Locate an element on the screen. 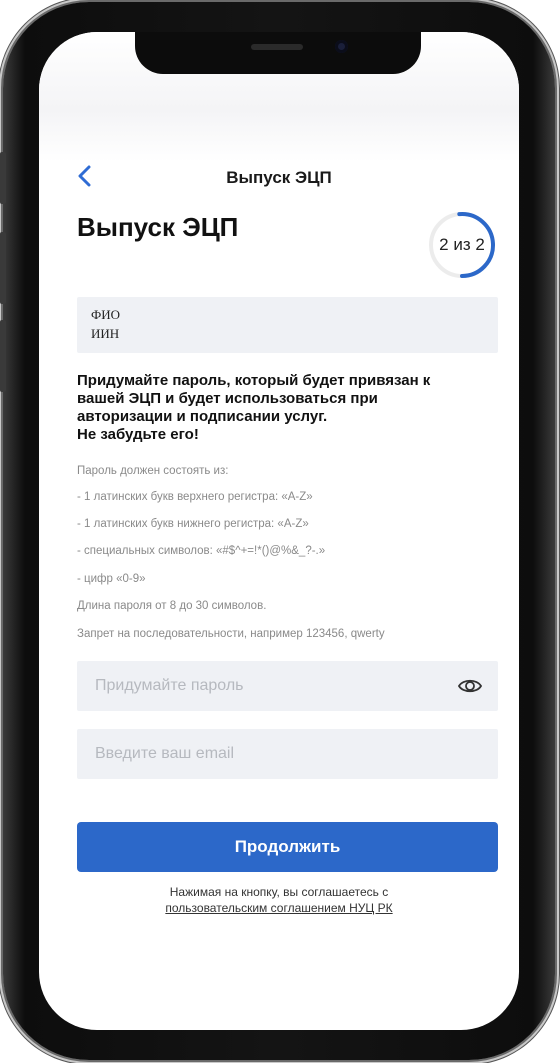  full-name-label: ФИО is located at coordinates (106, 314).